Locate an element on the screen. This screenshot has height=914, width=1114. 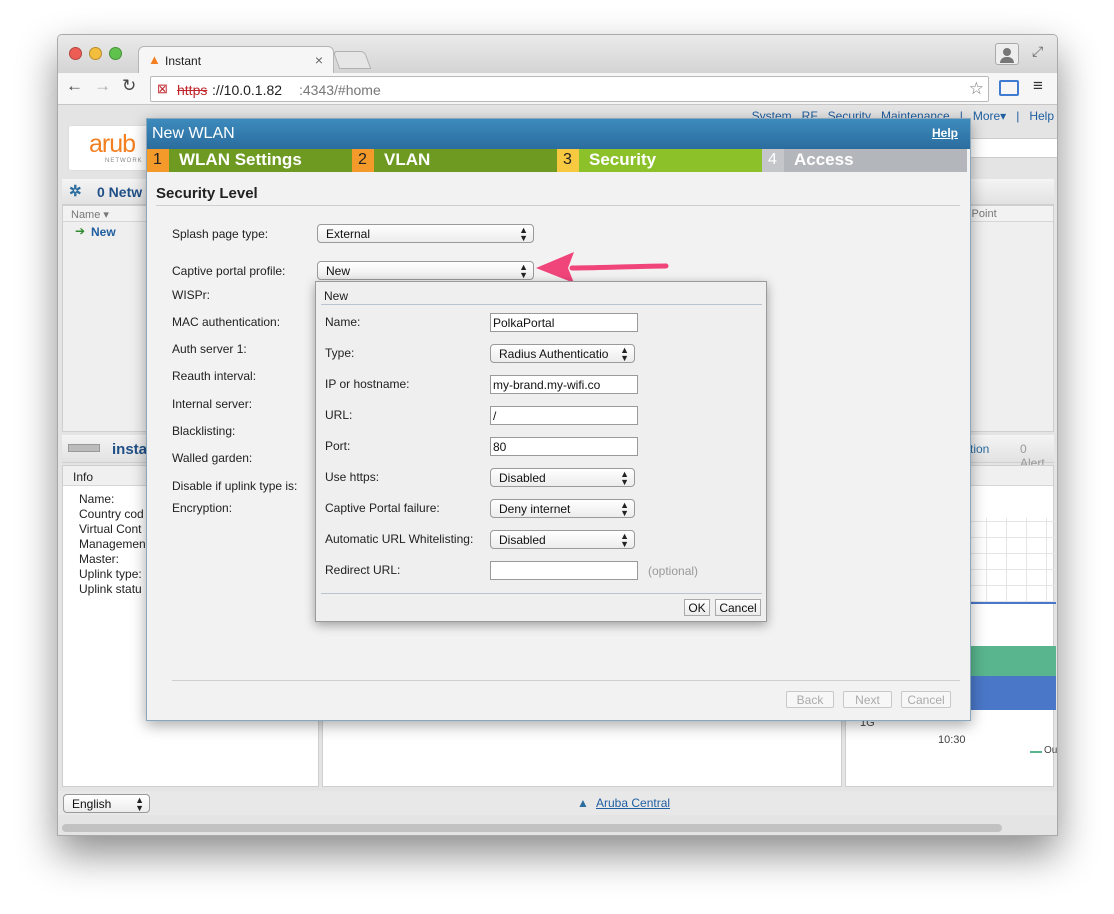
disable-uplink-label: Disable if uplink type is: is located at coordinates (235, 486).